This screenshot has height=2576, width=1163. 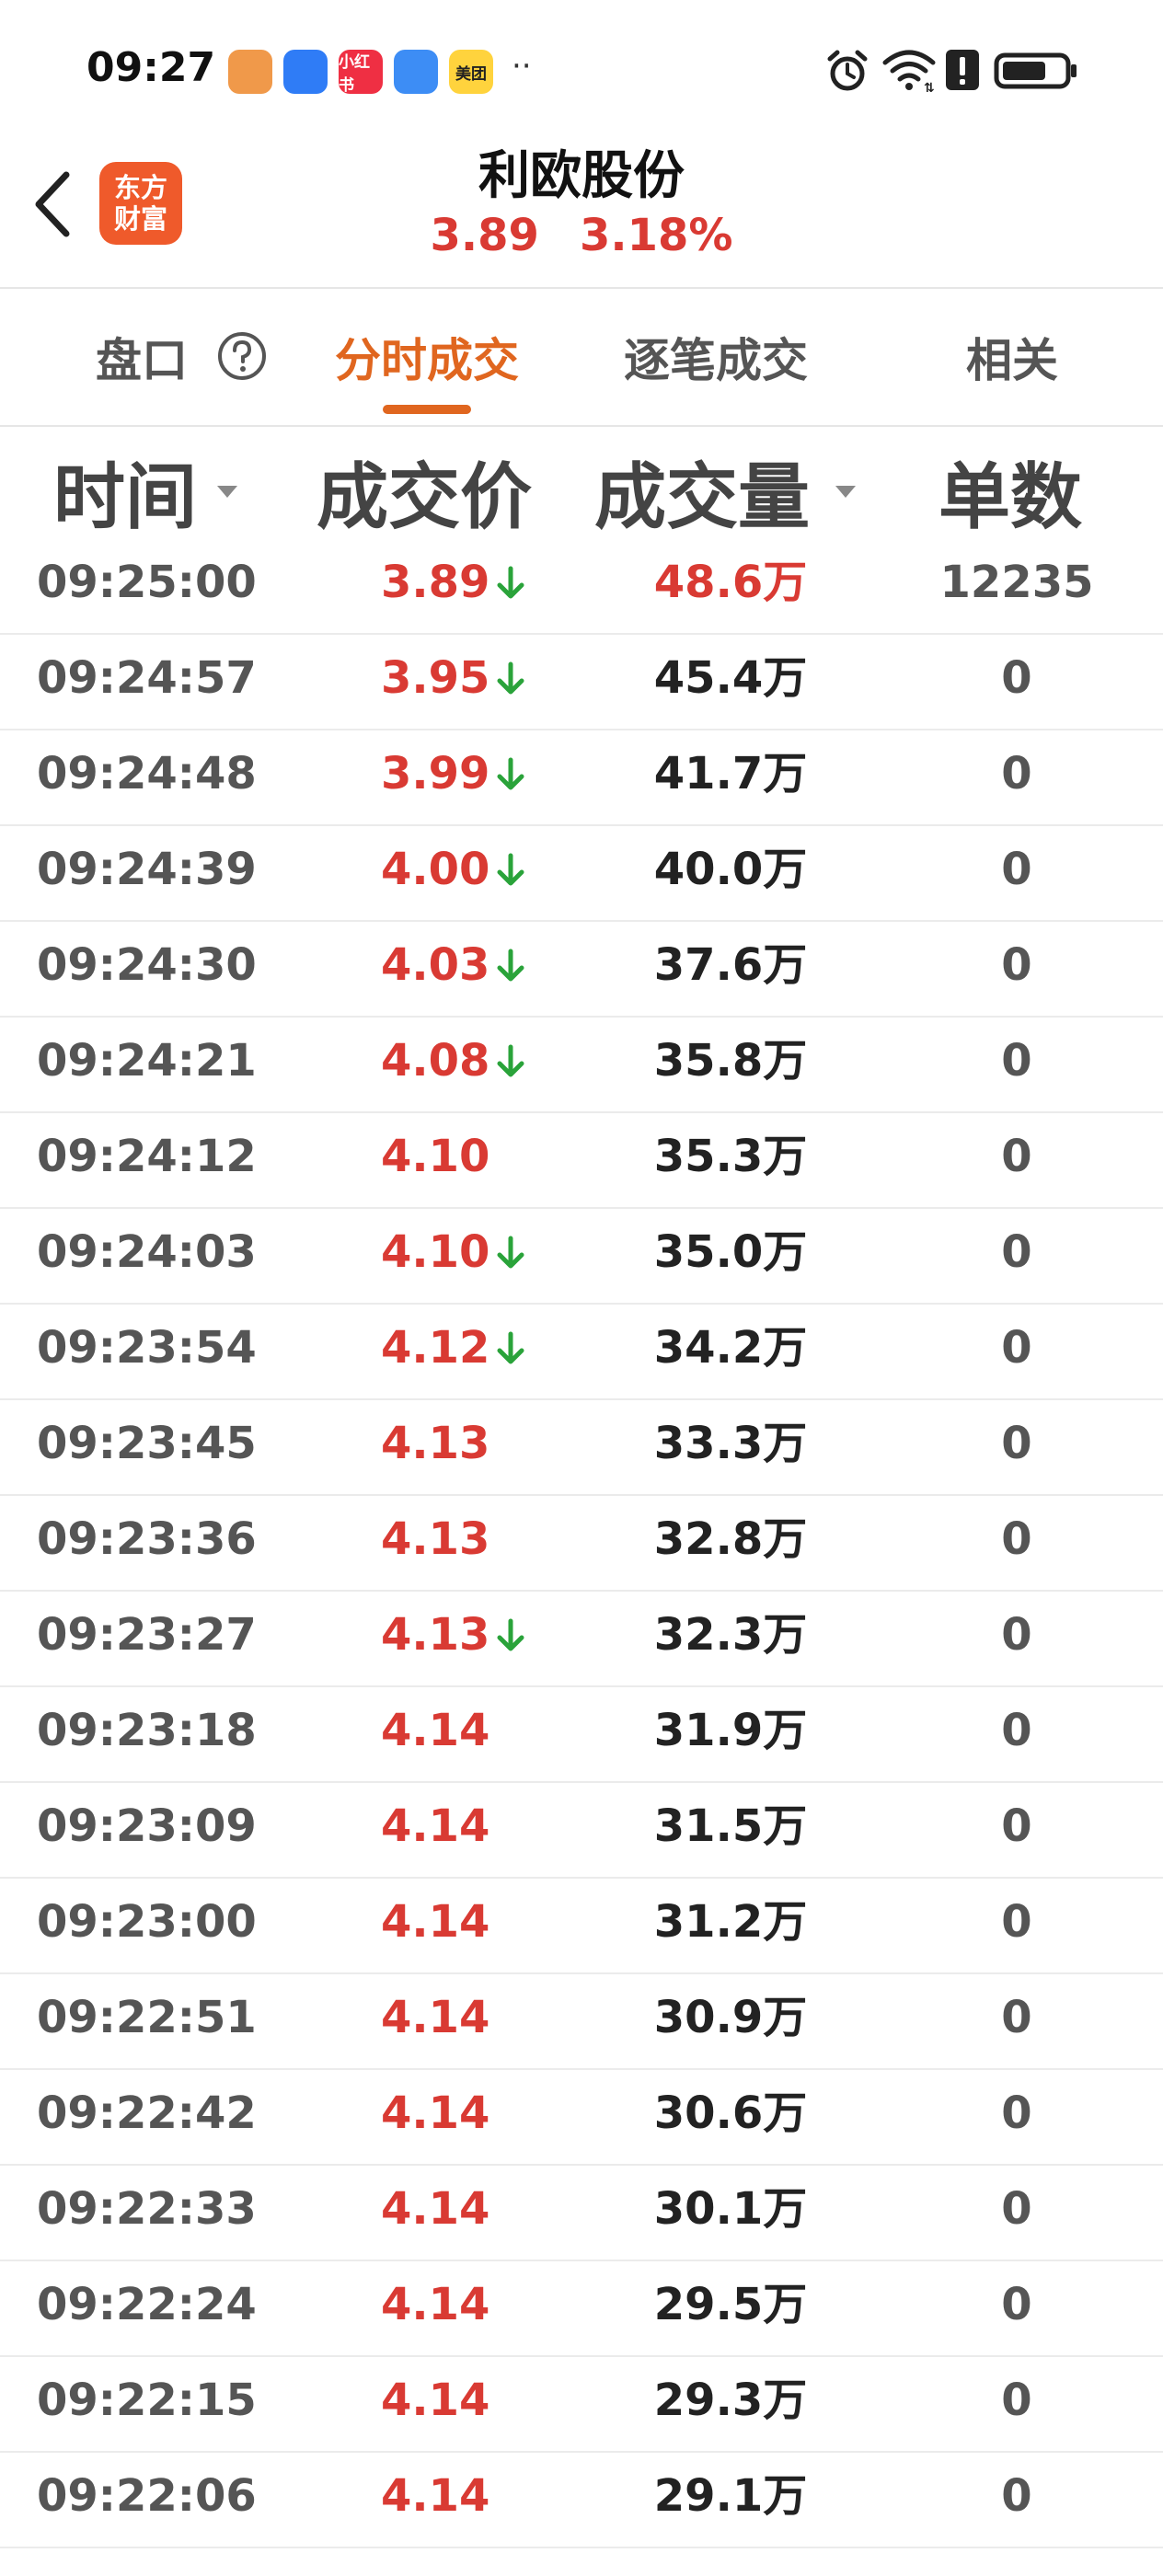 What do you see at coordinates (1012, 357) in the screenshot?
I see `tab-related: 相关` at bounding box center [1012, 357].